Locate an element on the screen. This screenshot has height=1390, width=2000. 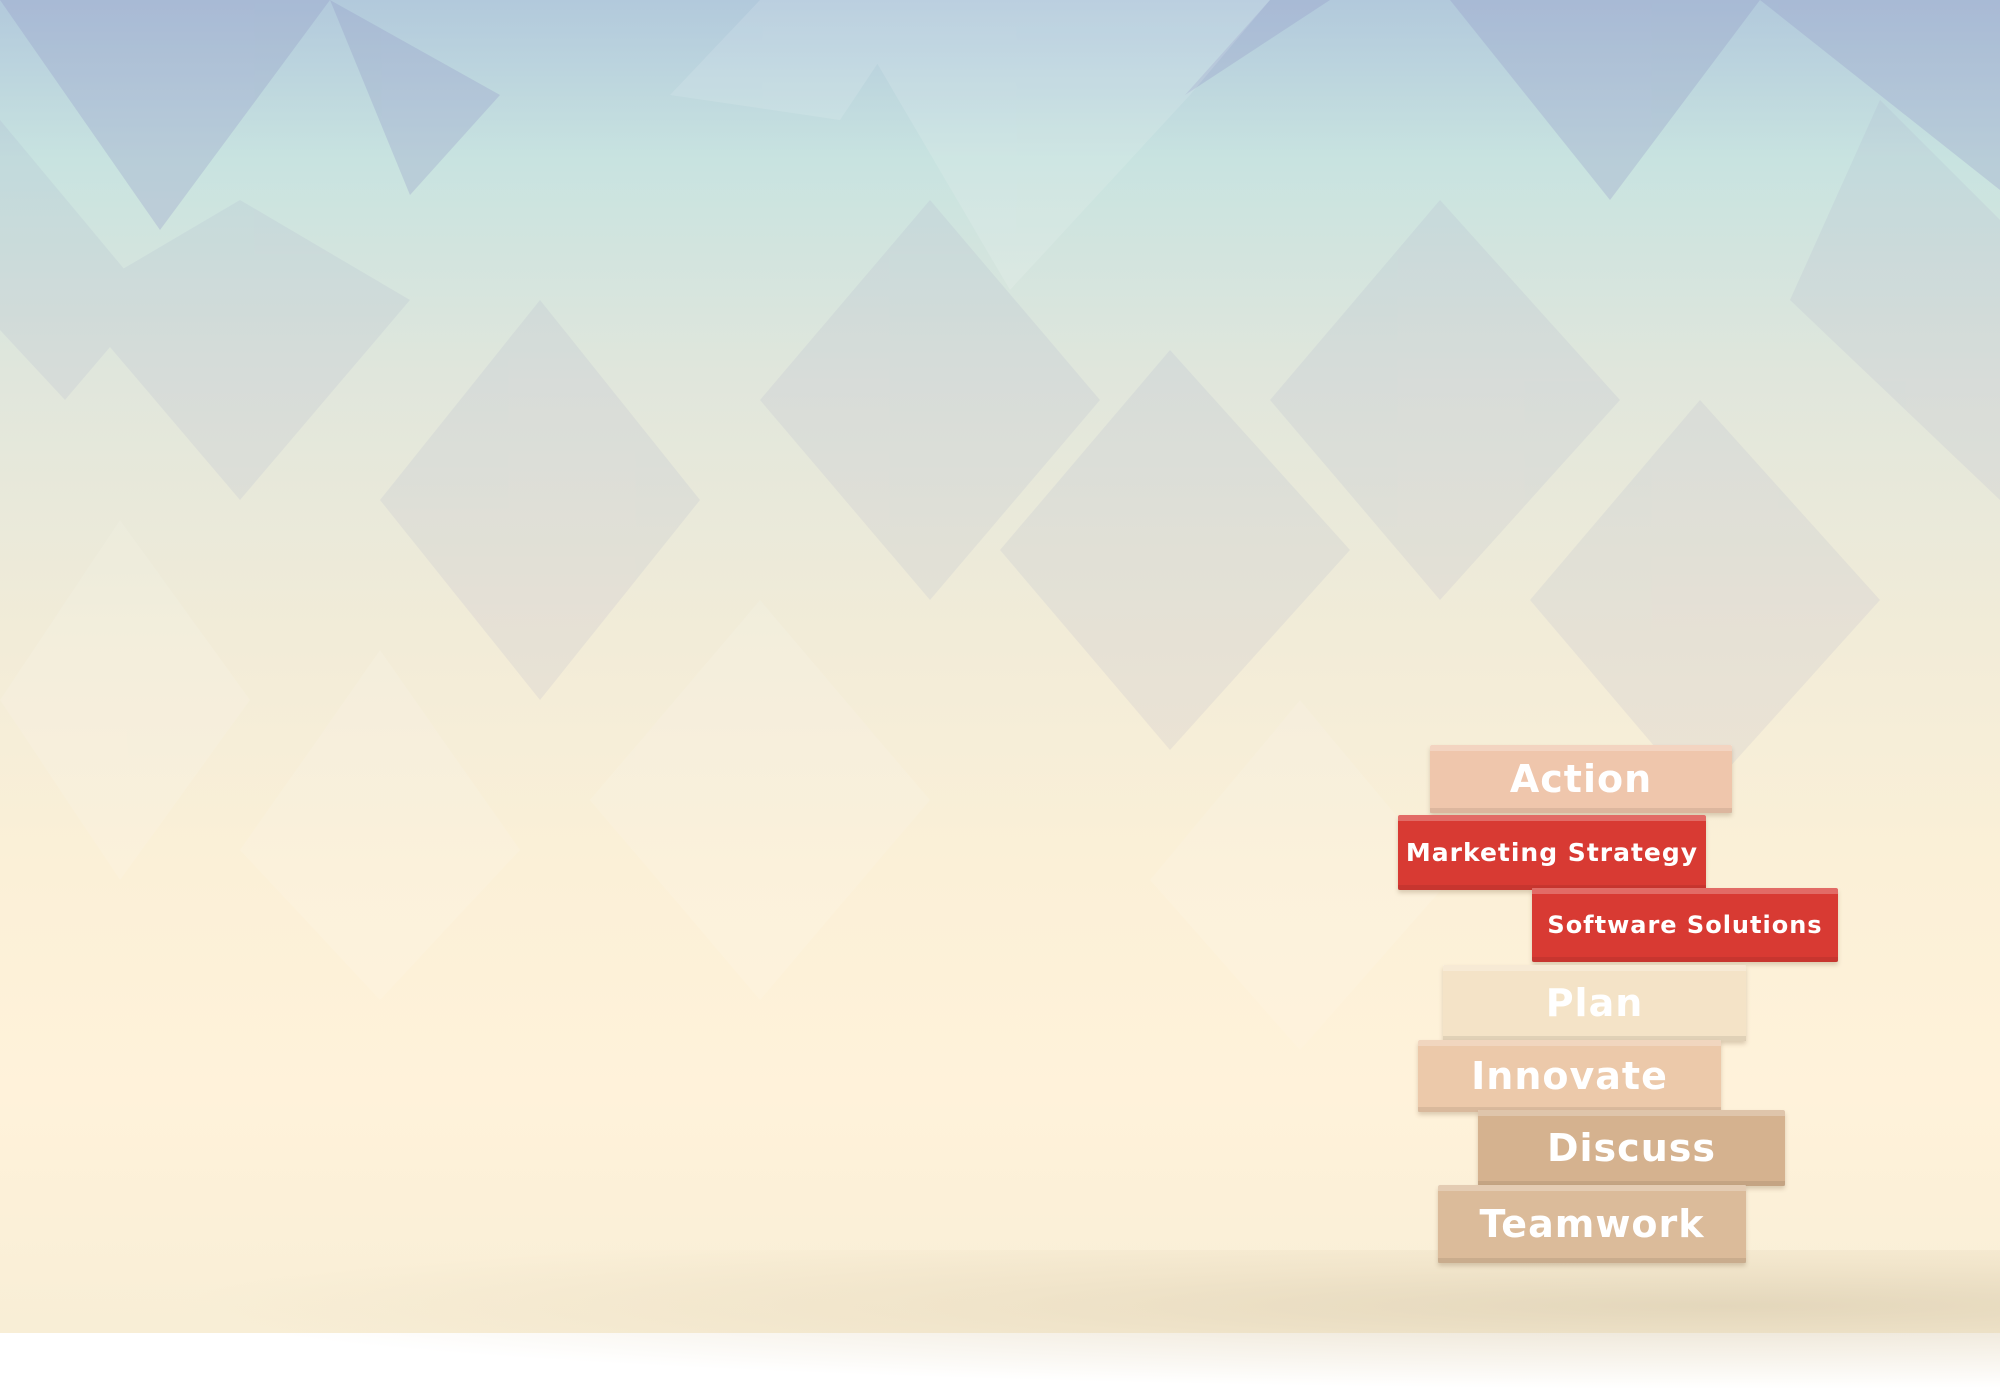
block-label-software-solutions: Software Solutions is located at coordinates (1685, 925).